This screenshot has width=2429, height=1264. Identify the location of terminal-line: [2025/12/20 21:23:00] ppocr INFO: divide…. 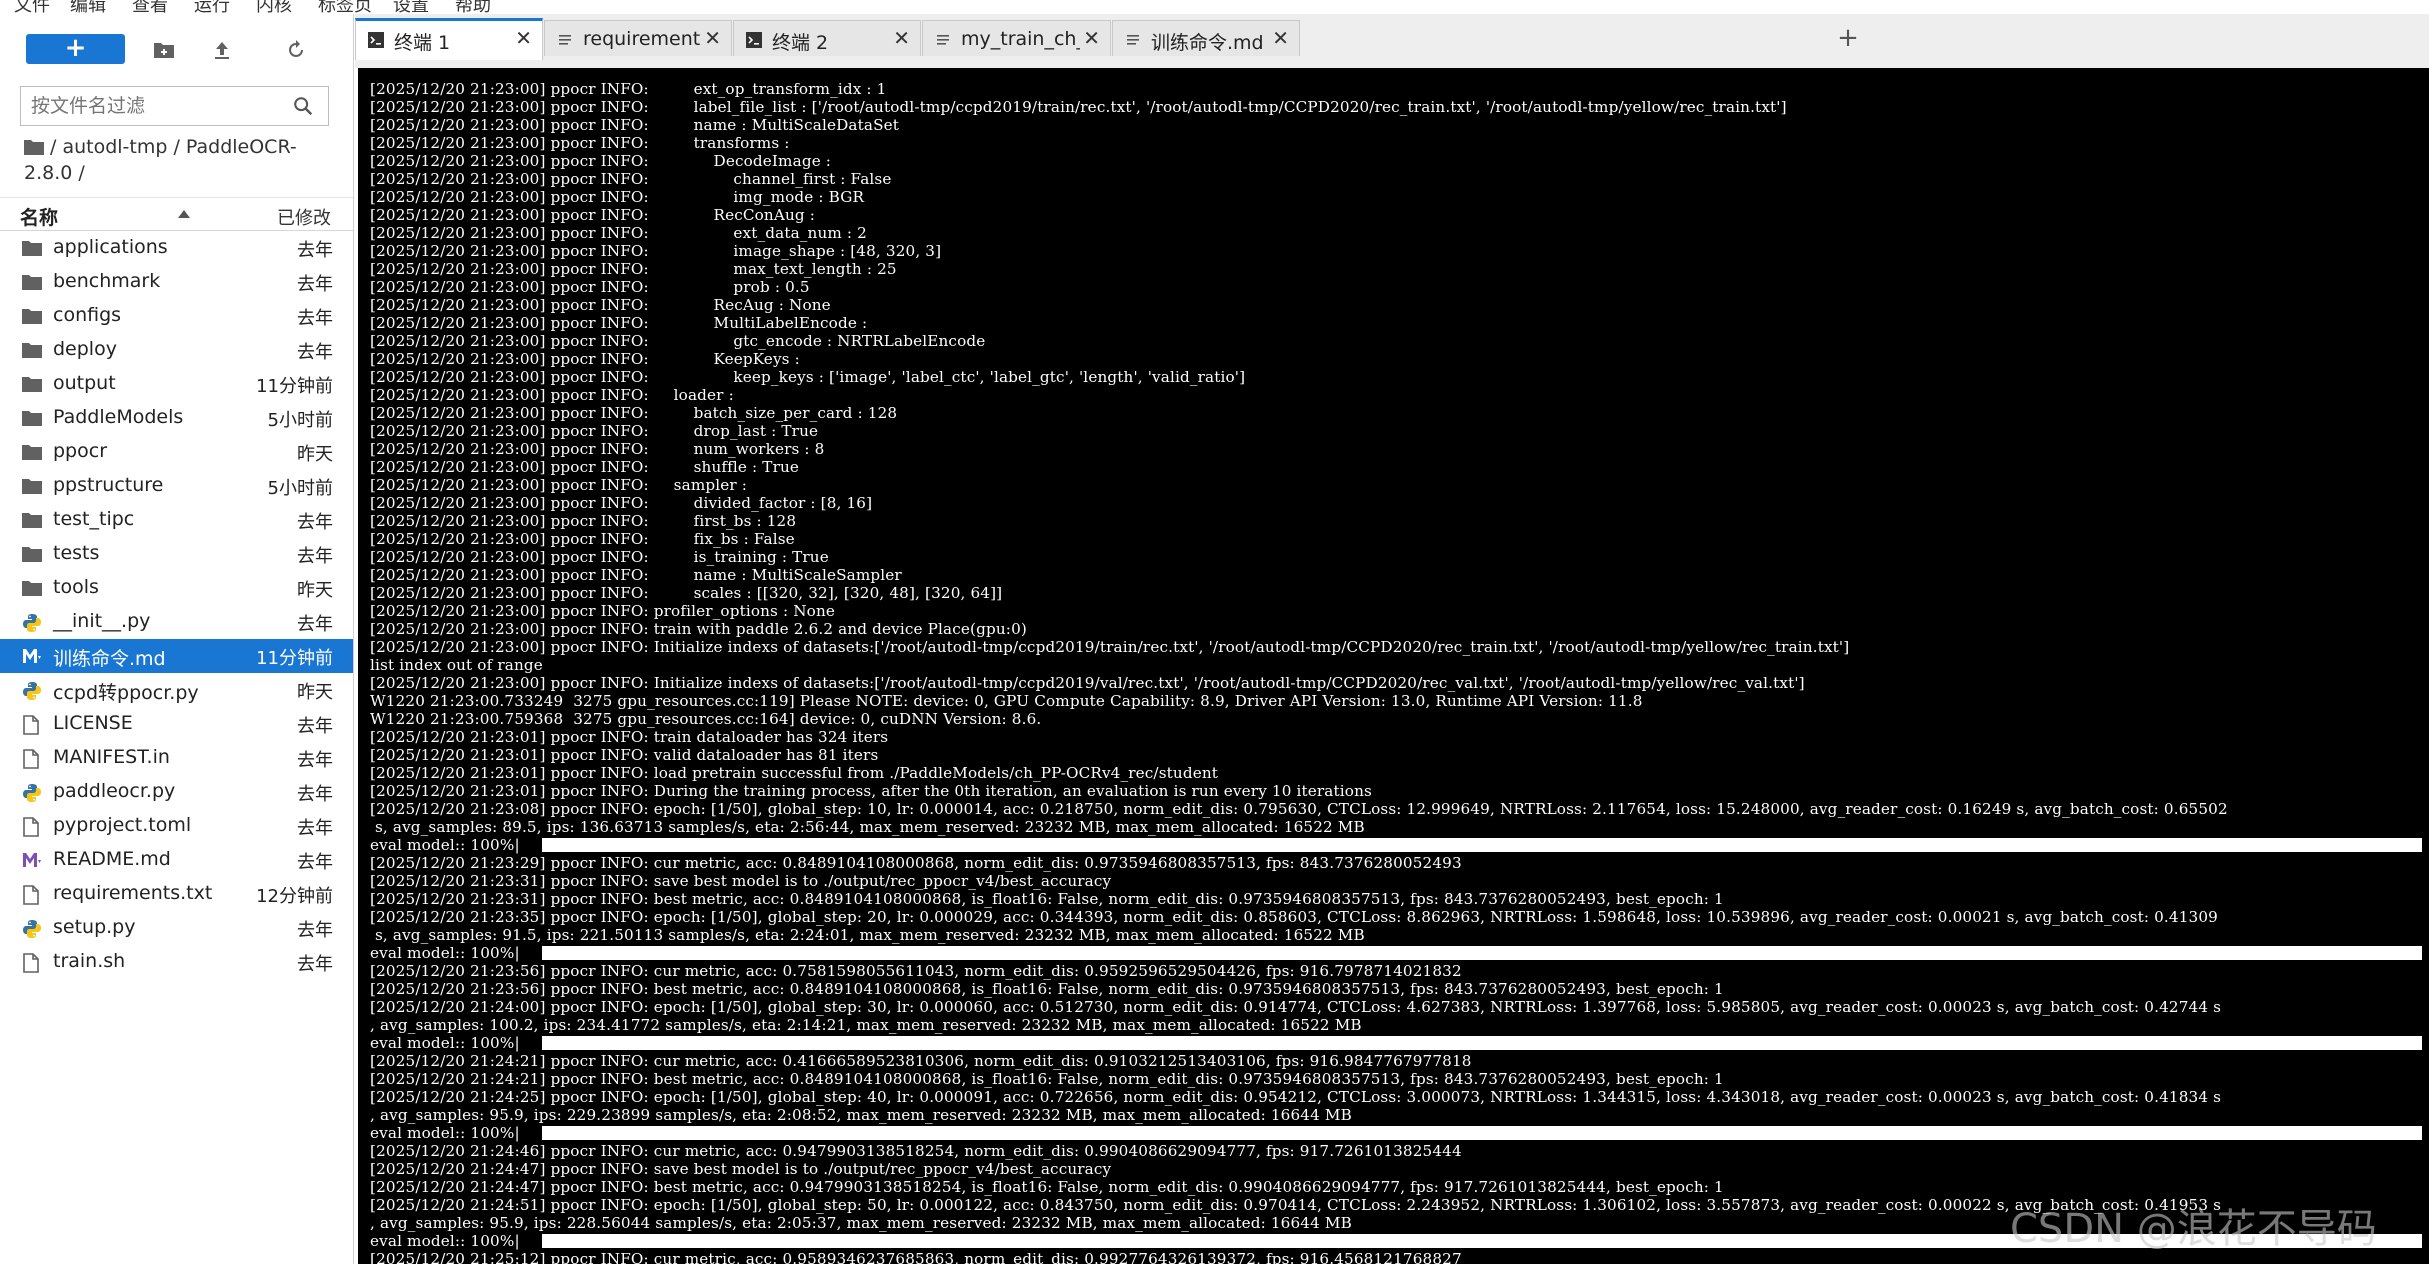
(621, 503).